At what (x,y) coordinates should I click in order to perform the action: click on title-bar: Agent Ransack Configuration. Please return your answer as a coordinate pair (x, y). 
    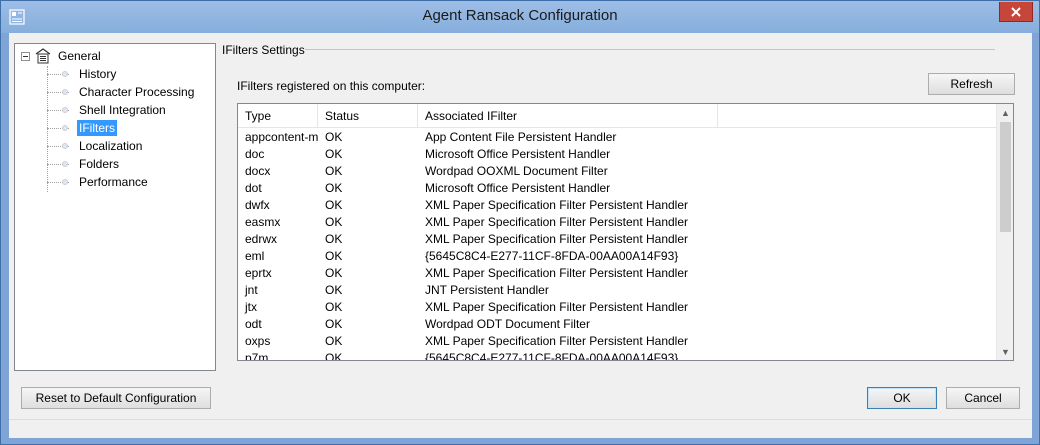
    Looking at the image, I should click on (520, 17).